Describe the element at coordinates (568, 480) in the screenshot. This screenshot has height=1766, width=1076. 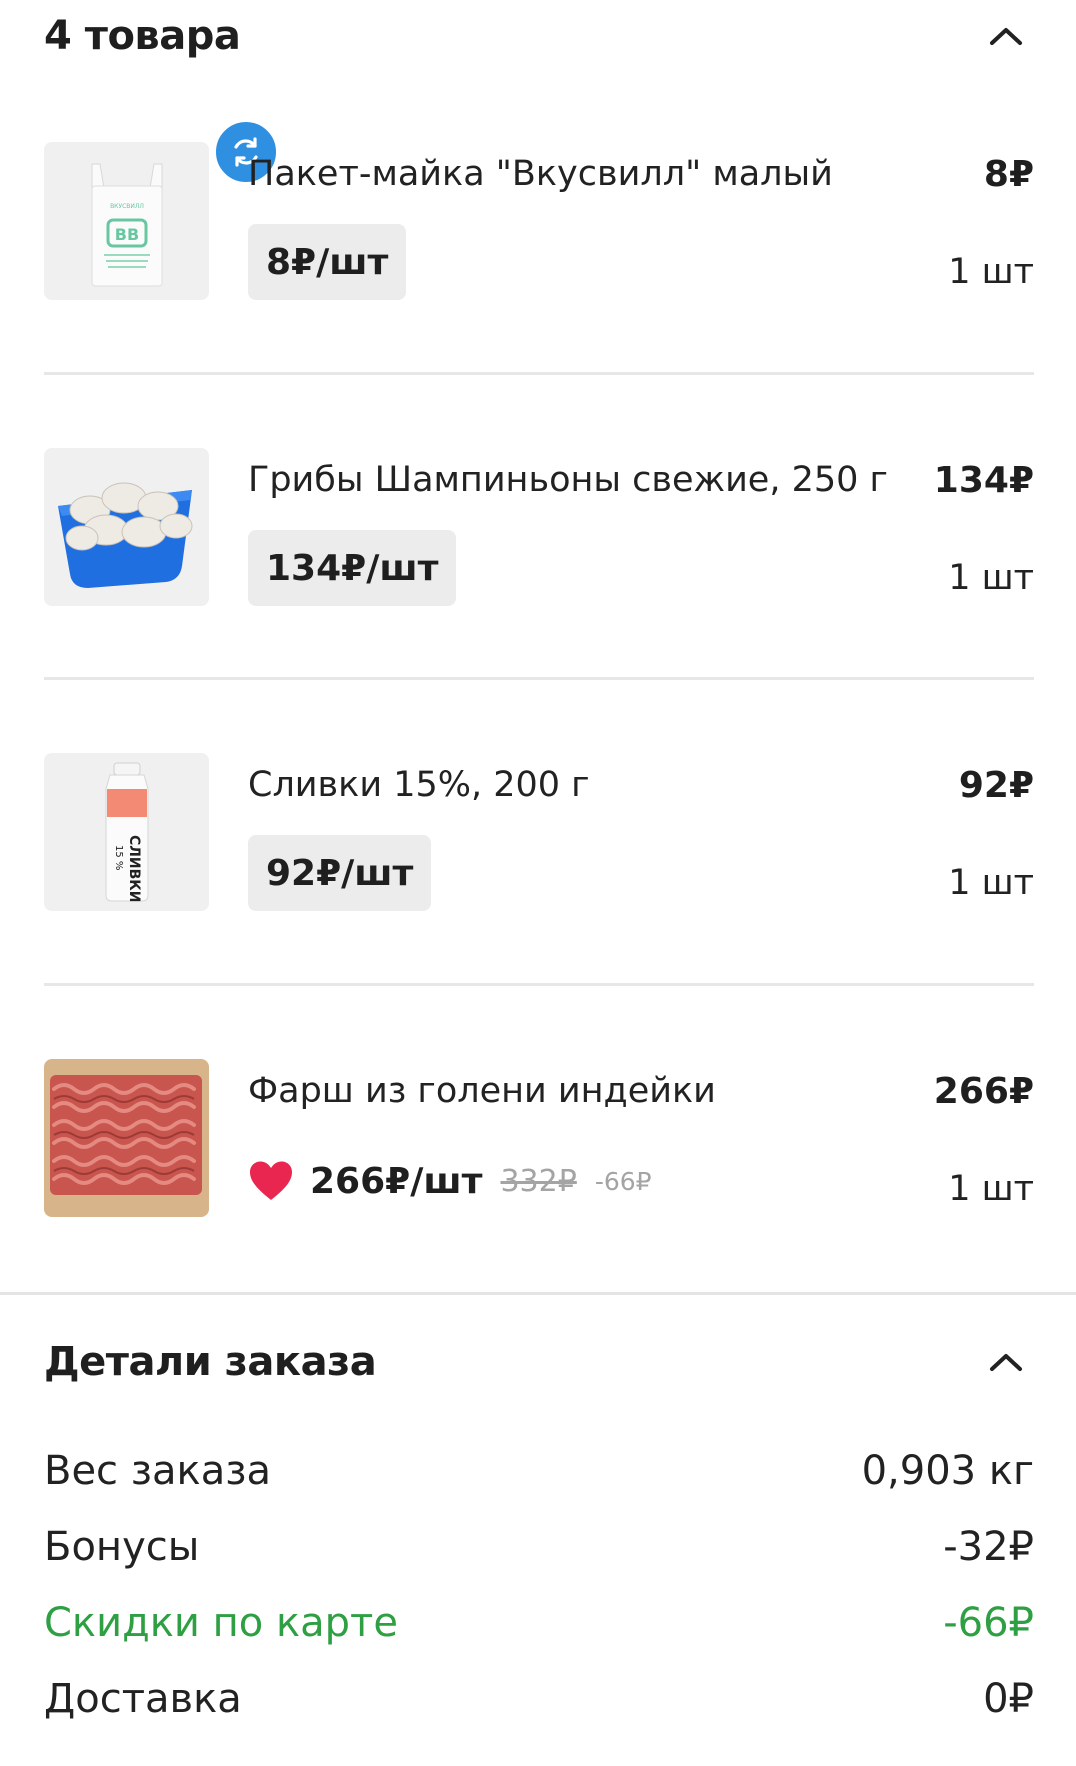
I see `item-name: Грибы Шампиньоны свежие, 250 г` at that location.